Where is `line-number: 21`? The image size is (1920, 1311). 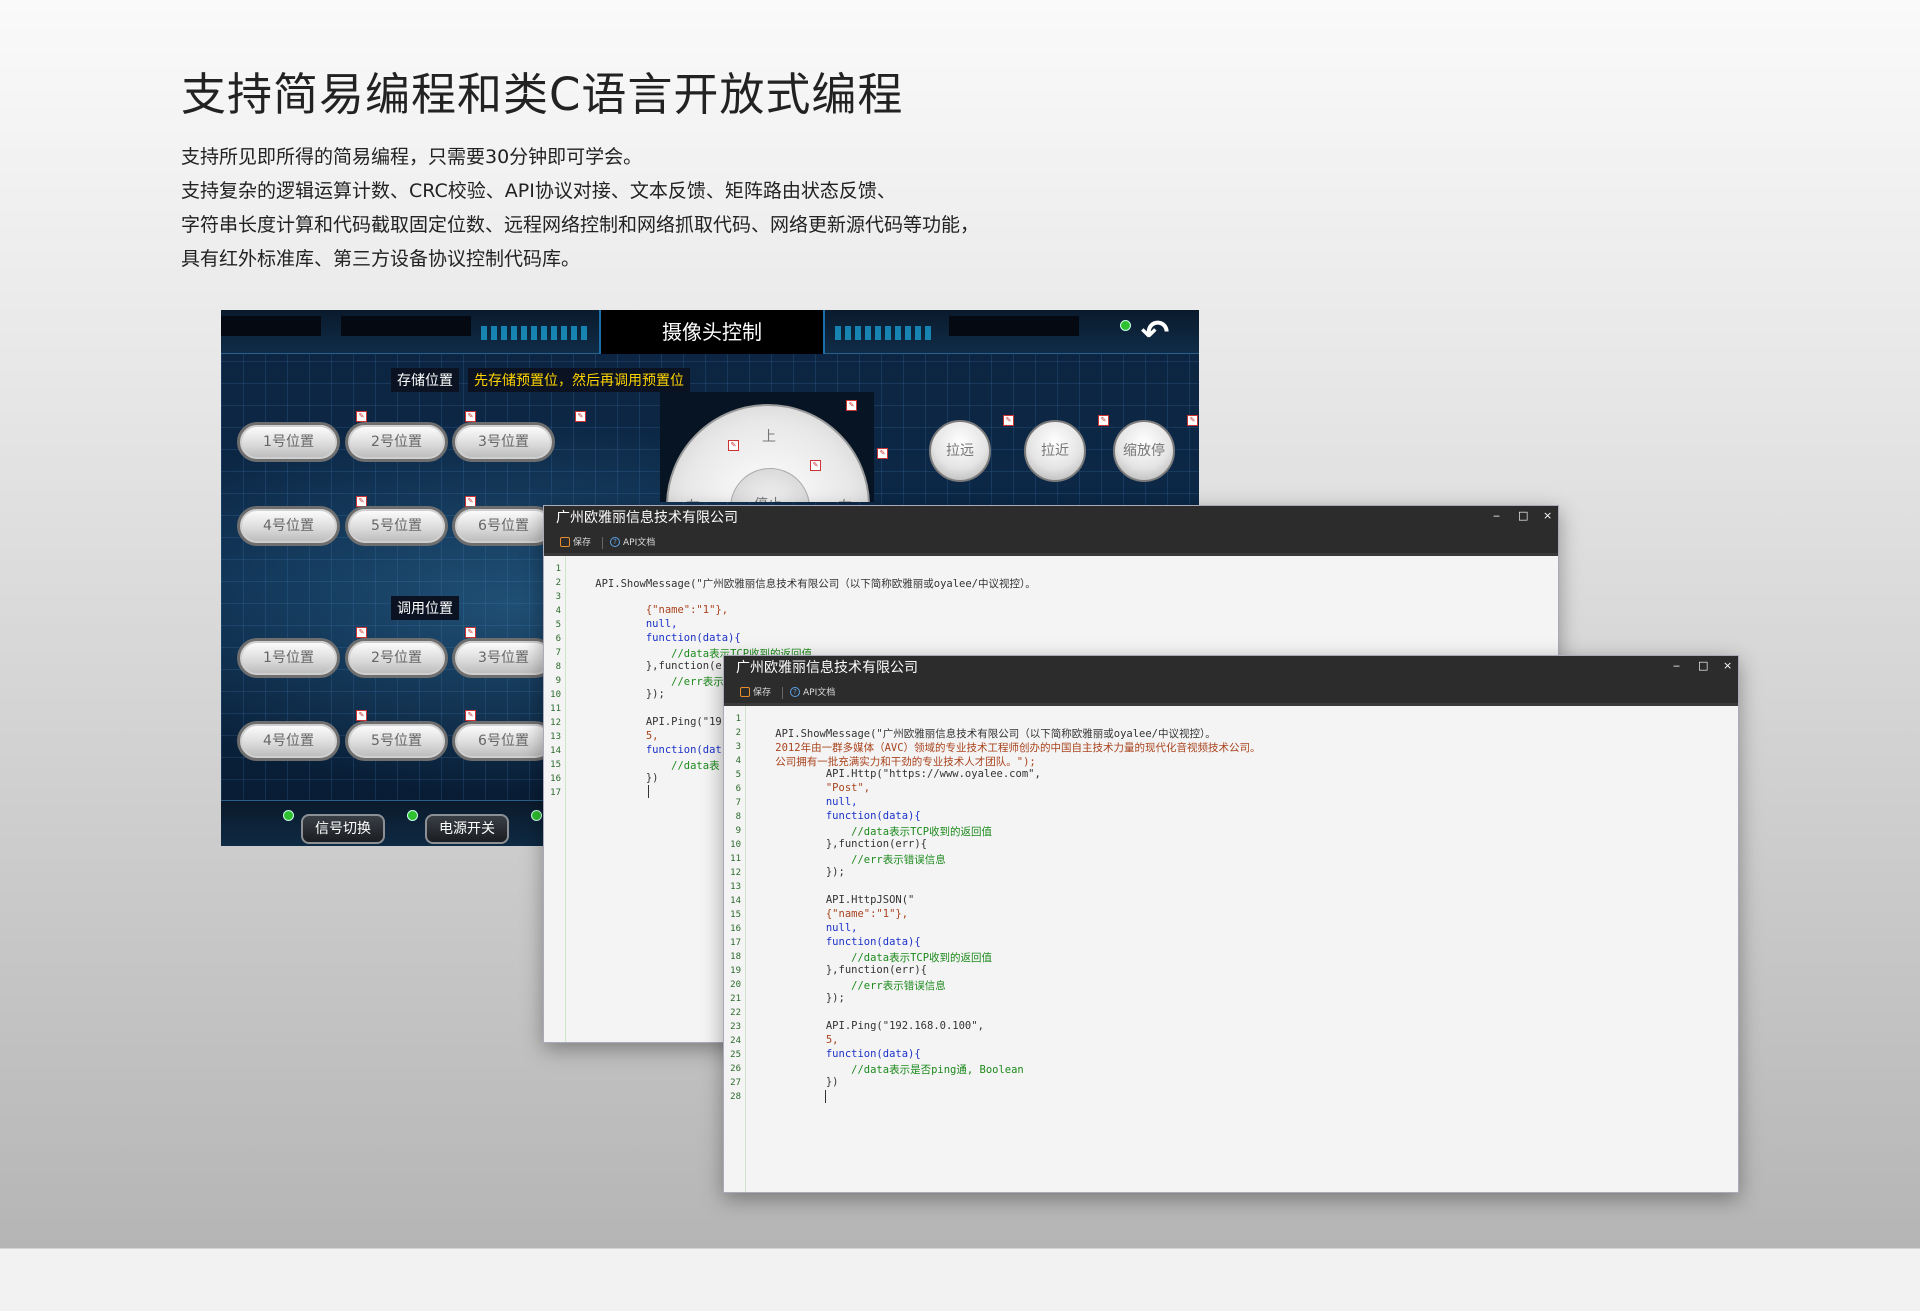 line-number: 21 is located at coordinates (735, 999).